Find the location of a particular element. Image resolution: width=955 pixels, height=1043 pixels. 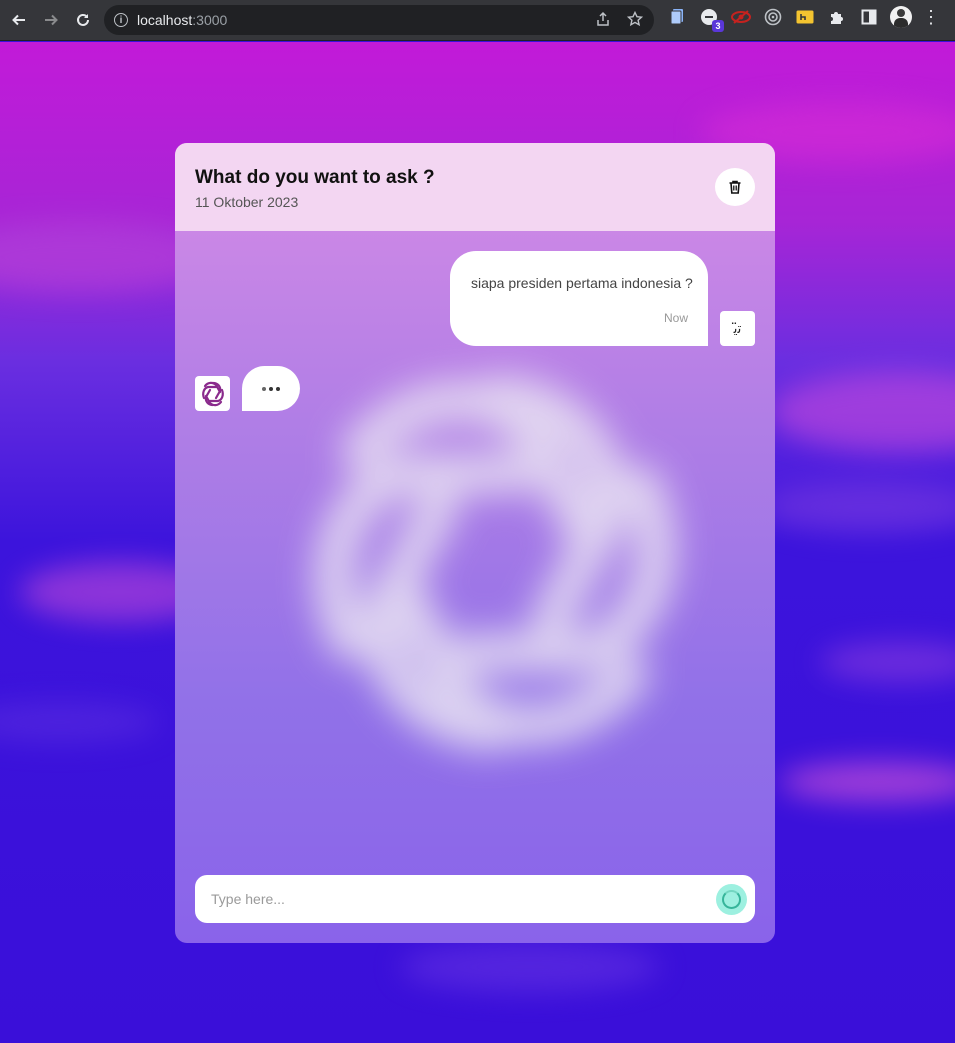

bot-avatar is located at coordinates (212, 393).